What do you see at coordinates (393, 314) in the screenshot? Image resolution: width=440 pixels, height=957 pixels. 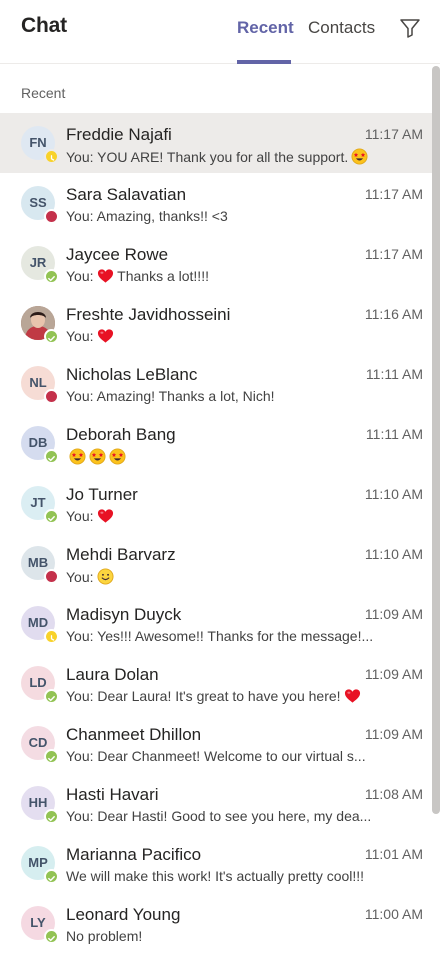 I see `timestamp: 11:16 AM` at bounding box center [393, 314].